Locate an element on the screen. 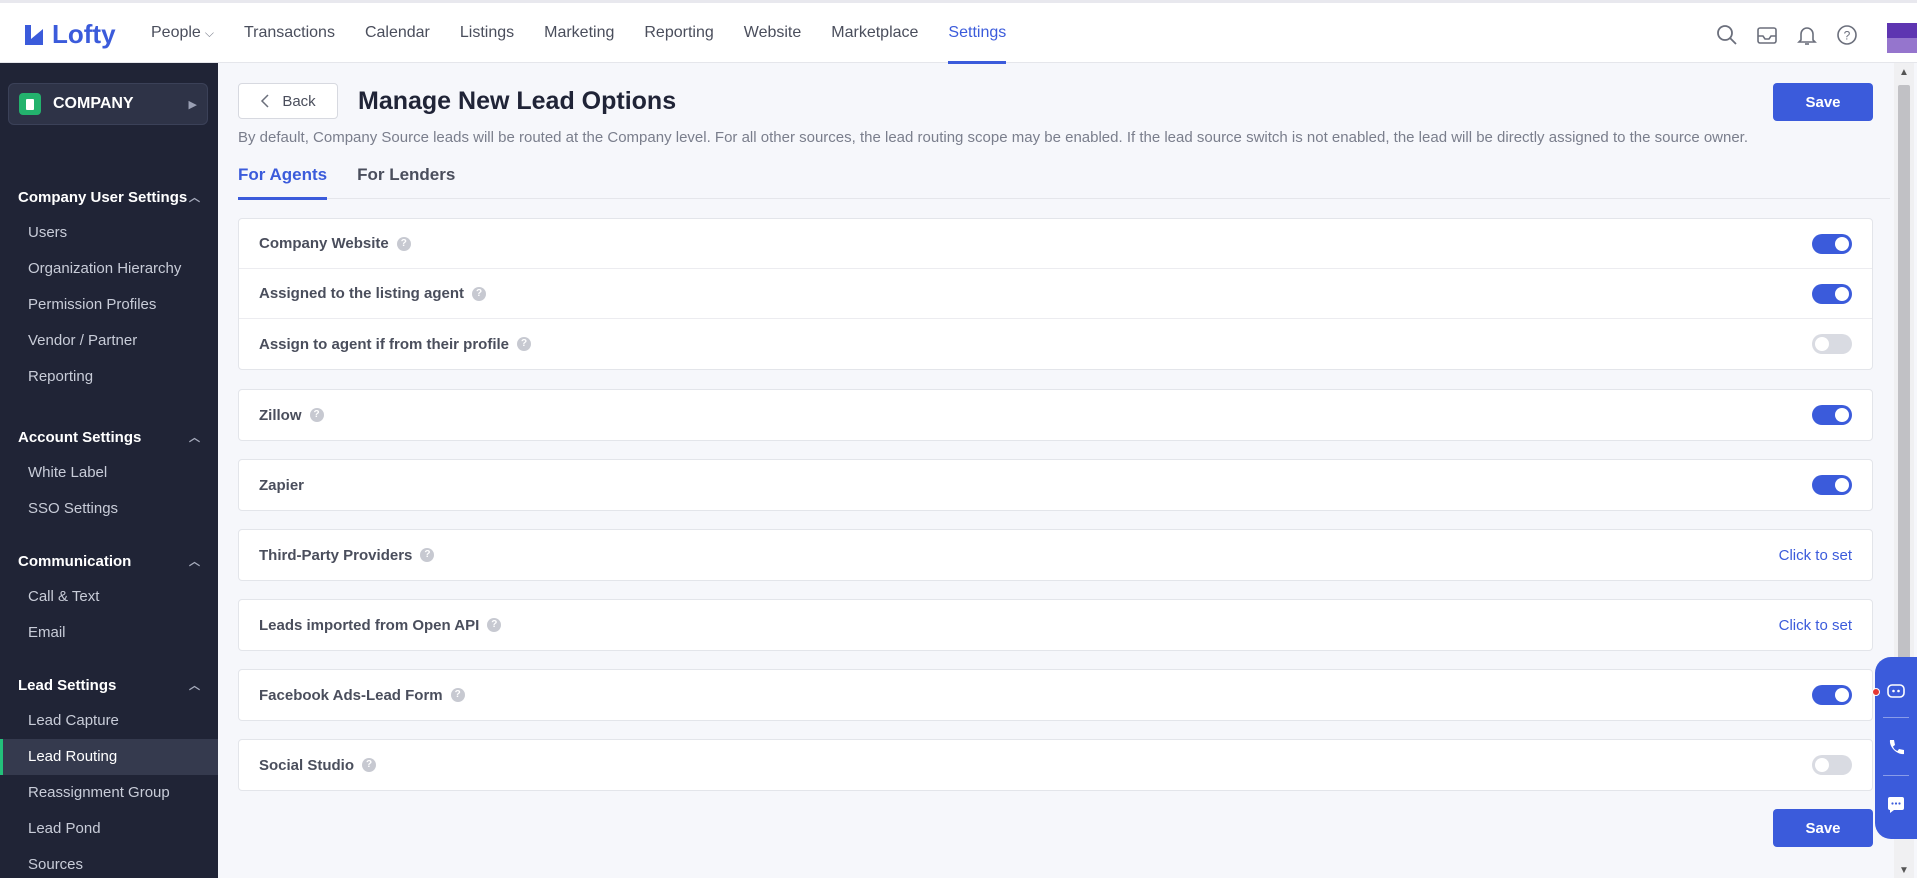 The width and height of the screenshot is (1917, 878). lofty-logo: Lofty is located at coordinates (69, 34).